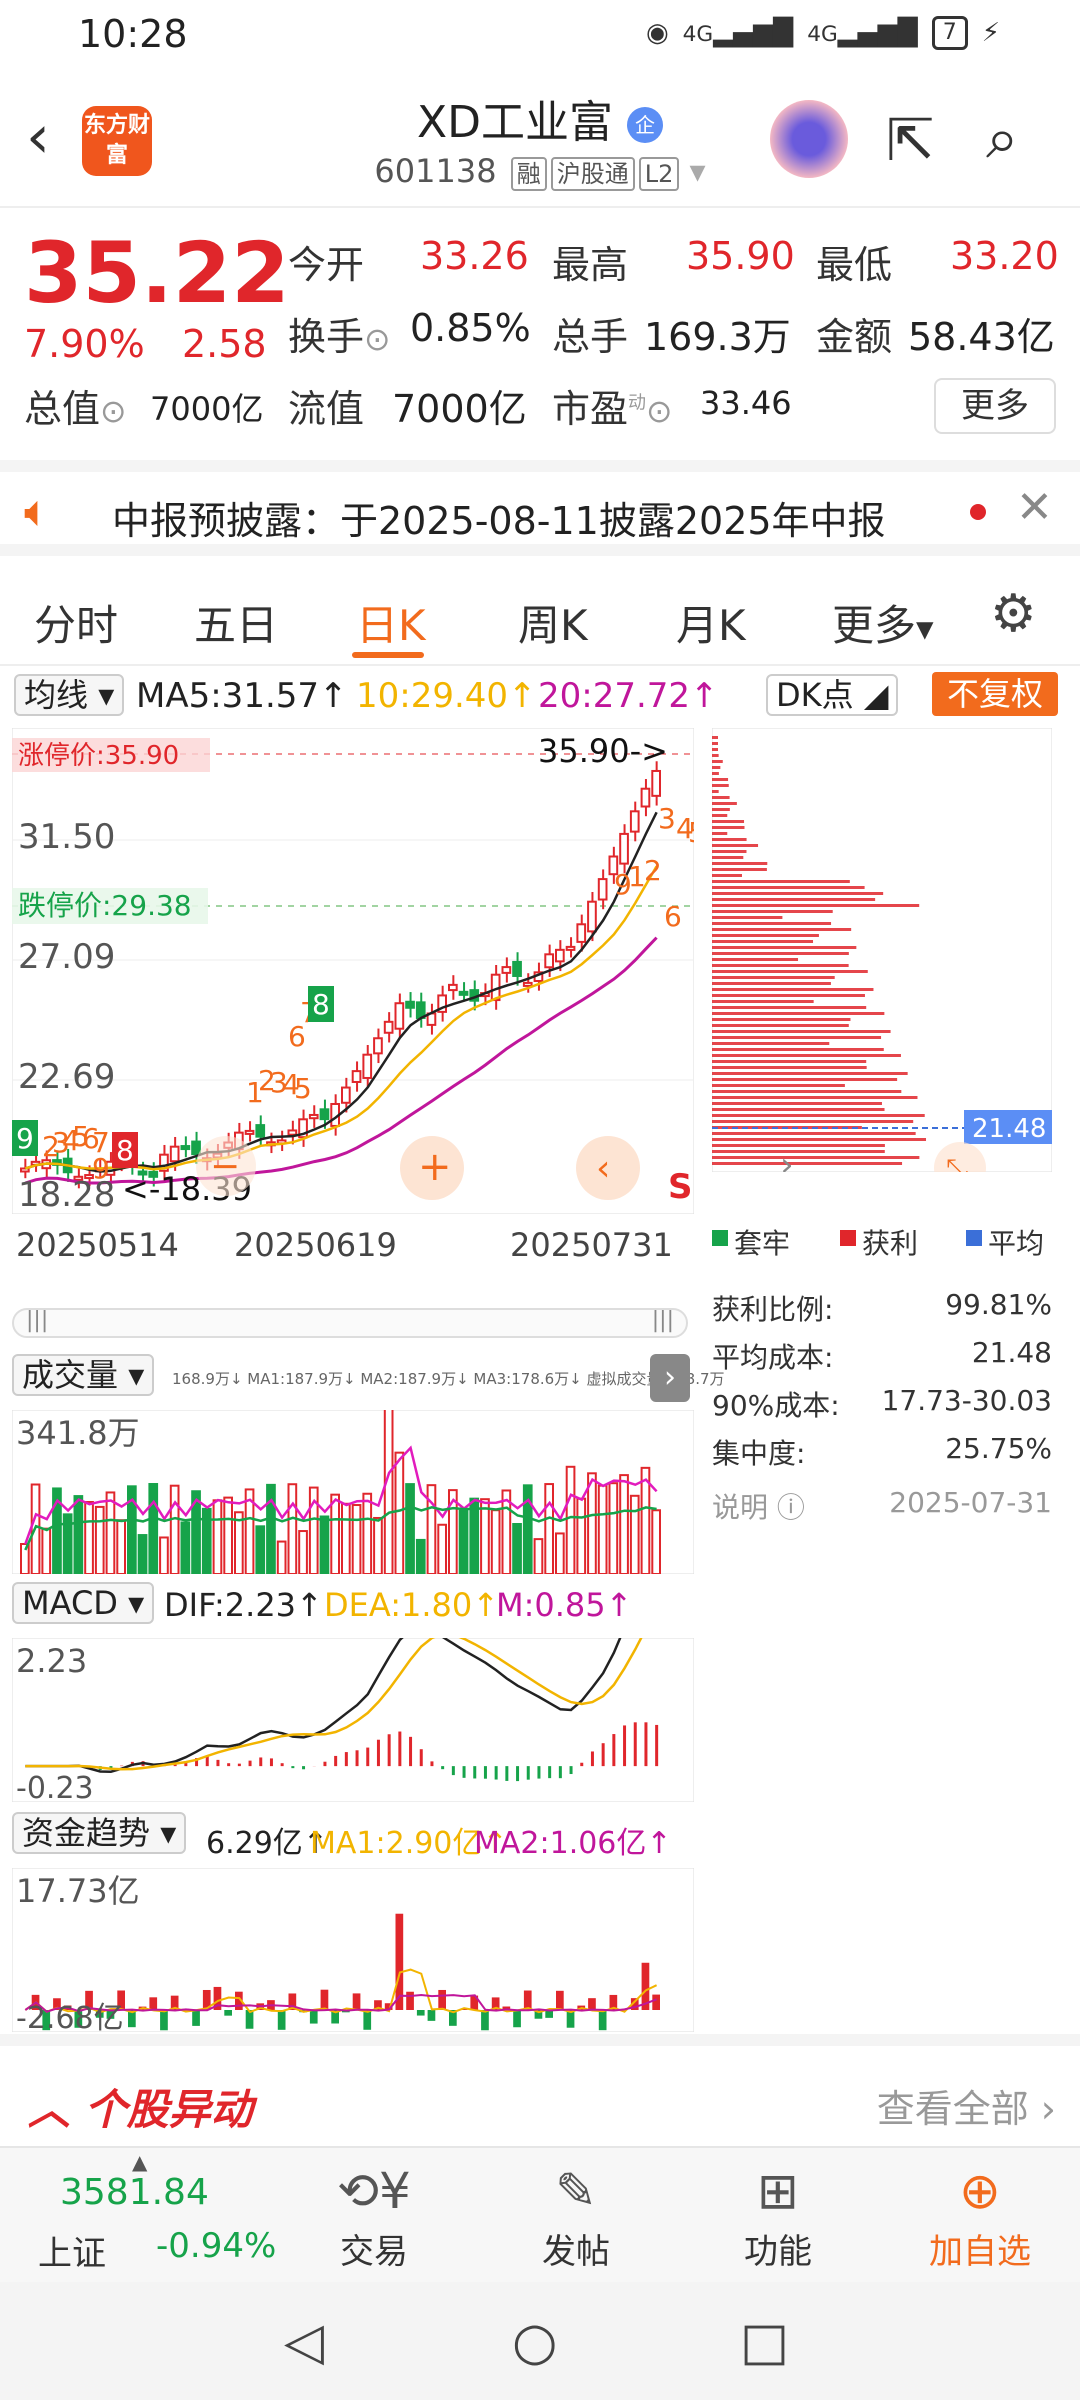  I want to click on mktcap-value: 7000亿, so click(207, 409).